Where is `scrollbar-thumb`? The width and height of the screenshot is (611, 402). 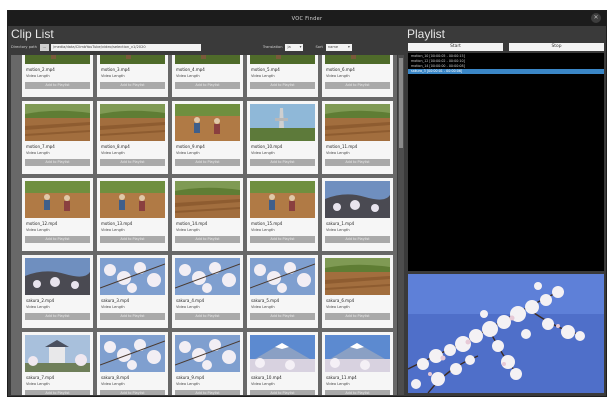
scrollbar-thumb is located at coordinates (401, 103).